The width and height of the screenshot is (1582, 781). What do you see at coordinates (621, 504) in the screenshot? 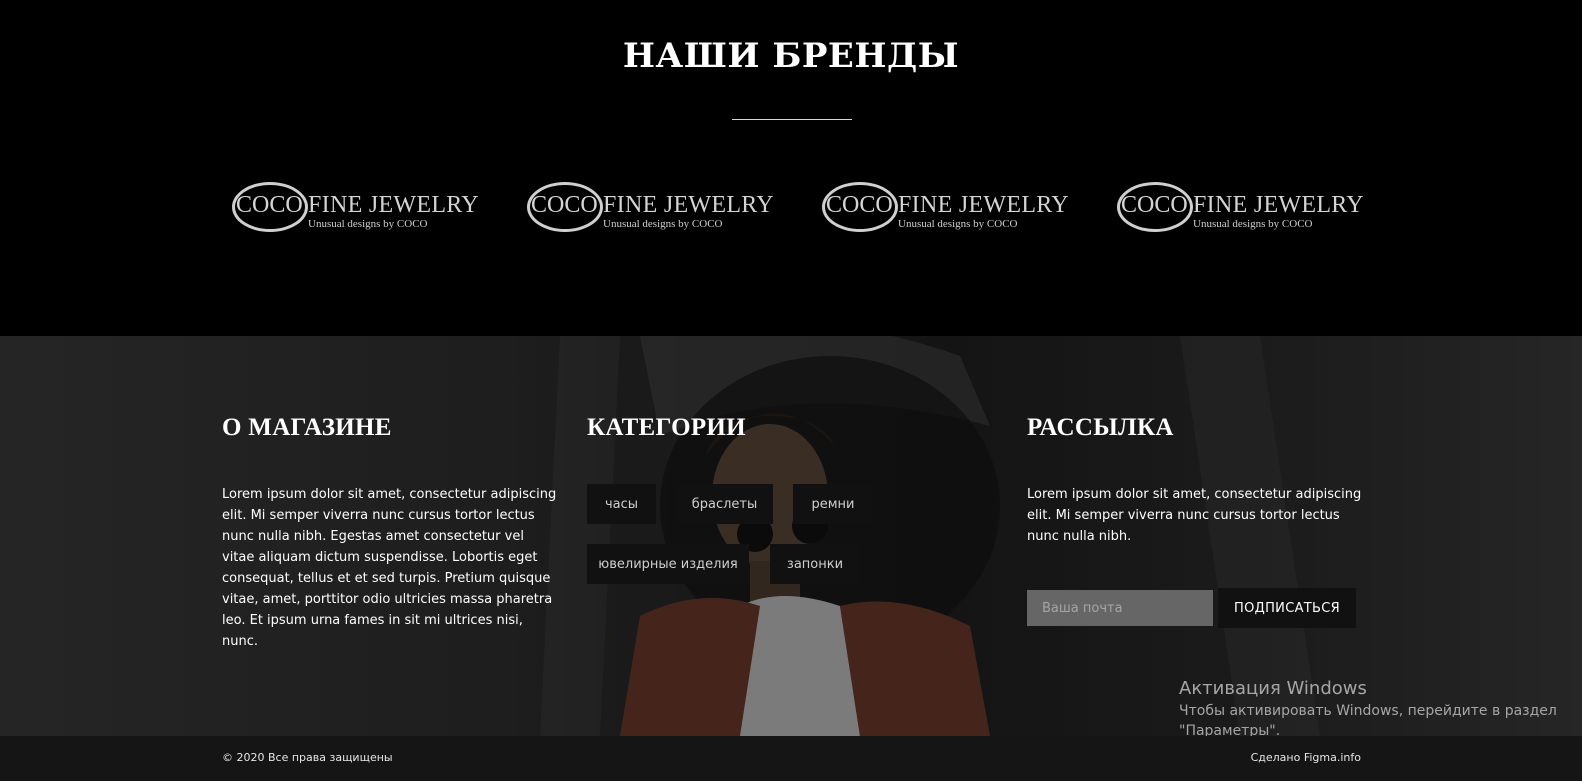
I see `category-tag-watches: часы` at bounding box center [621, 504].